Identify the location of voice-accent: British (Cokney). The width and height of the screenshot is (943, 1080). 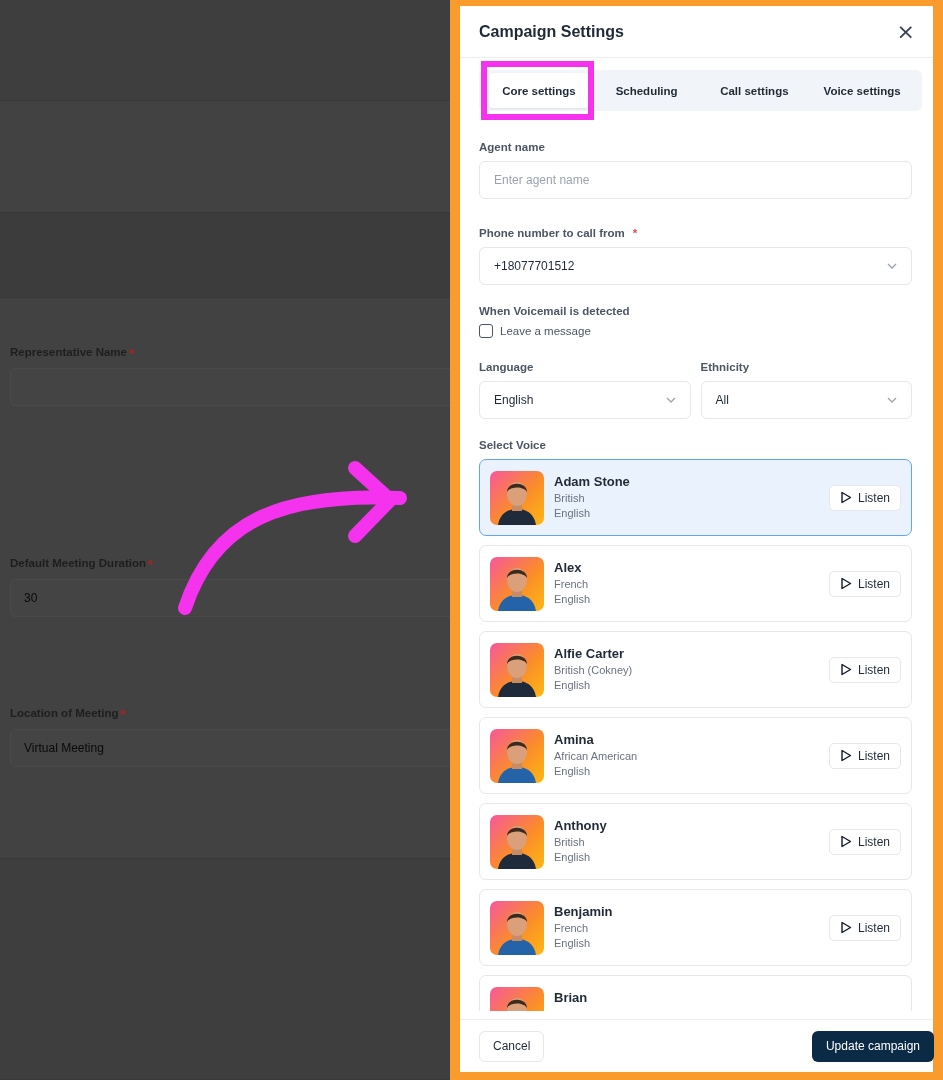
(594, 670).